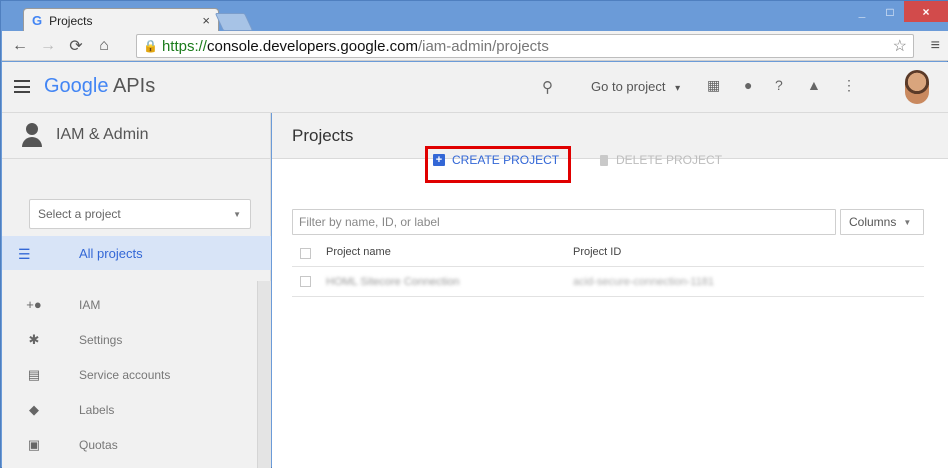 The height and width of the screenshot is (468, 948). I want to click on search-icon: ⚲, so click(547, 87).